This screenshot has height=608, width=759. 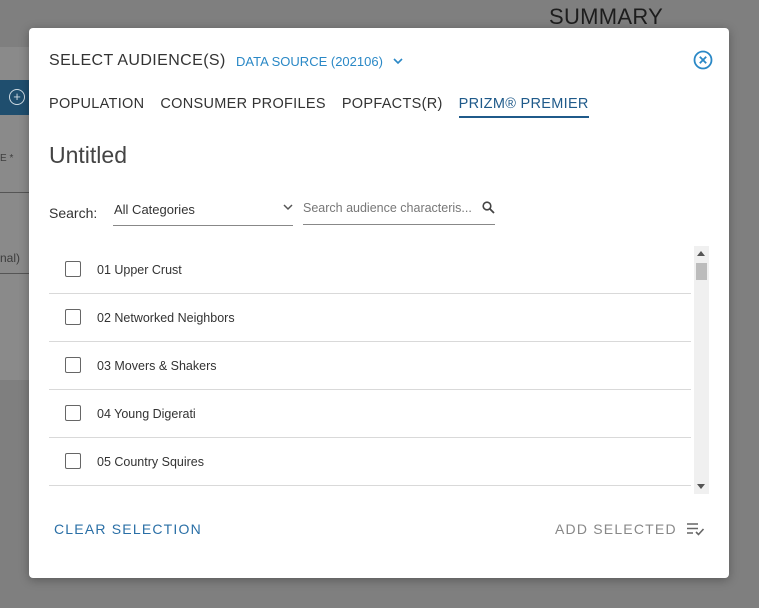 What do you see at coordinates (523, 107) in the screenshot?
I see `tab-prizm-premier: PRIZM® PREMIER` at bounding box center [523, 107].